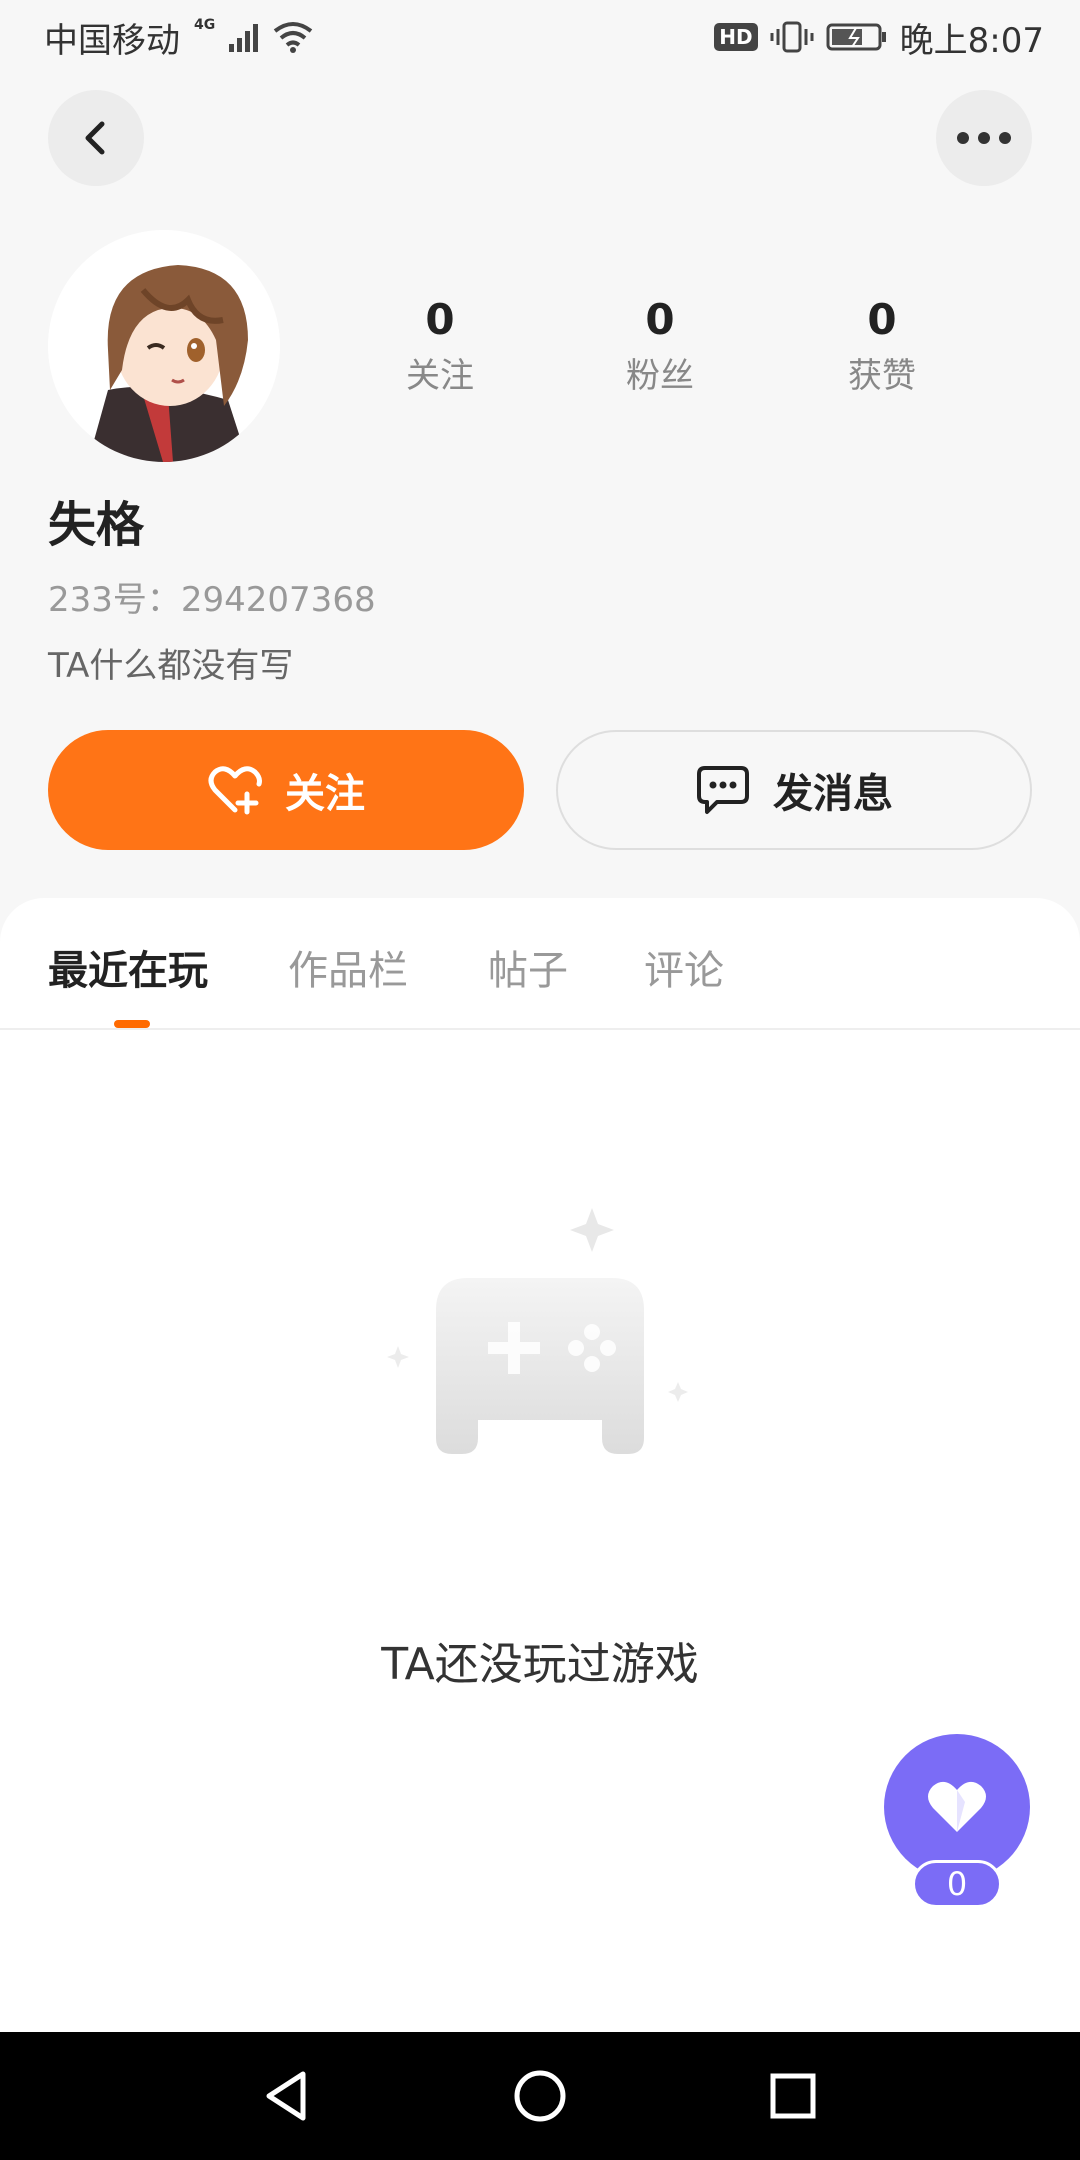 Image resolution: width=1080 pixels, height=2160 pixels. Describe the element at coordinates (882, 319) in the screenshot. I see `likes-count: 0` at that location.